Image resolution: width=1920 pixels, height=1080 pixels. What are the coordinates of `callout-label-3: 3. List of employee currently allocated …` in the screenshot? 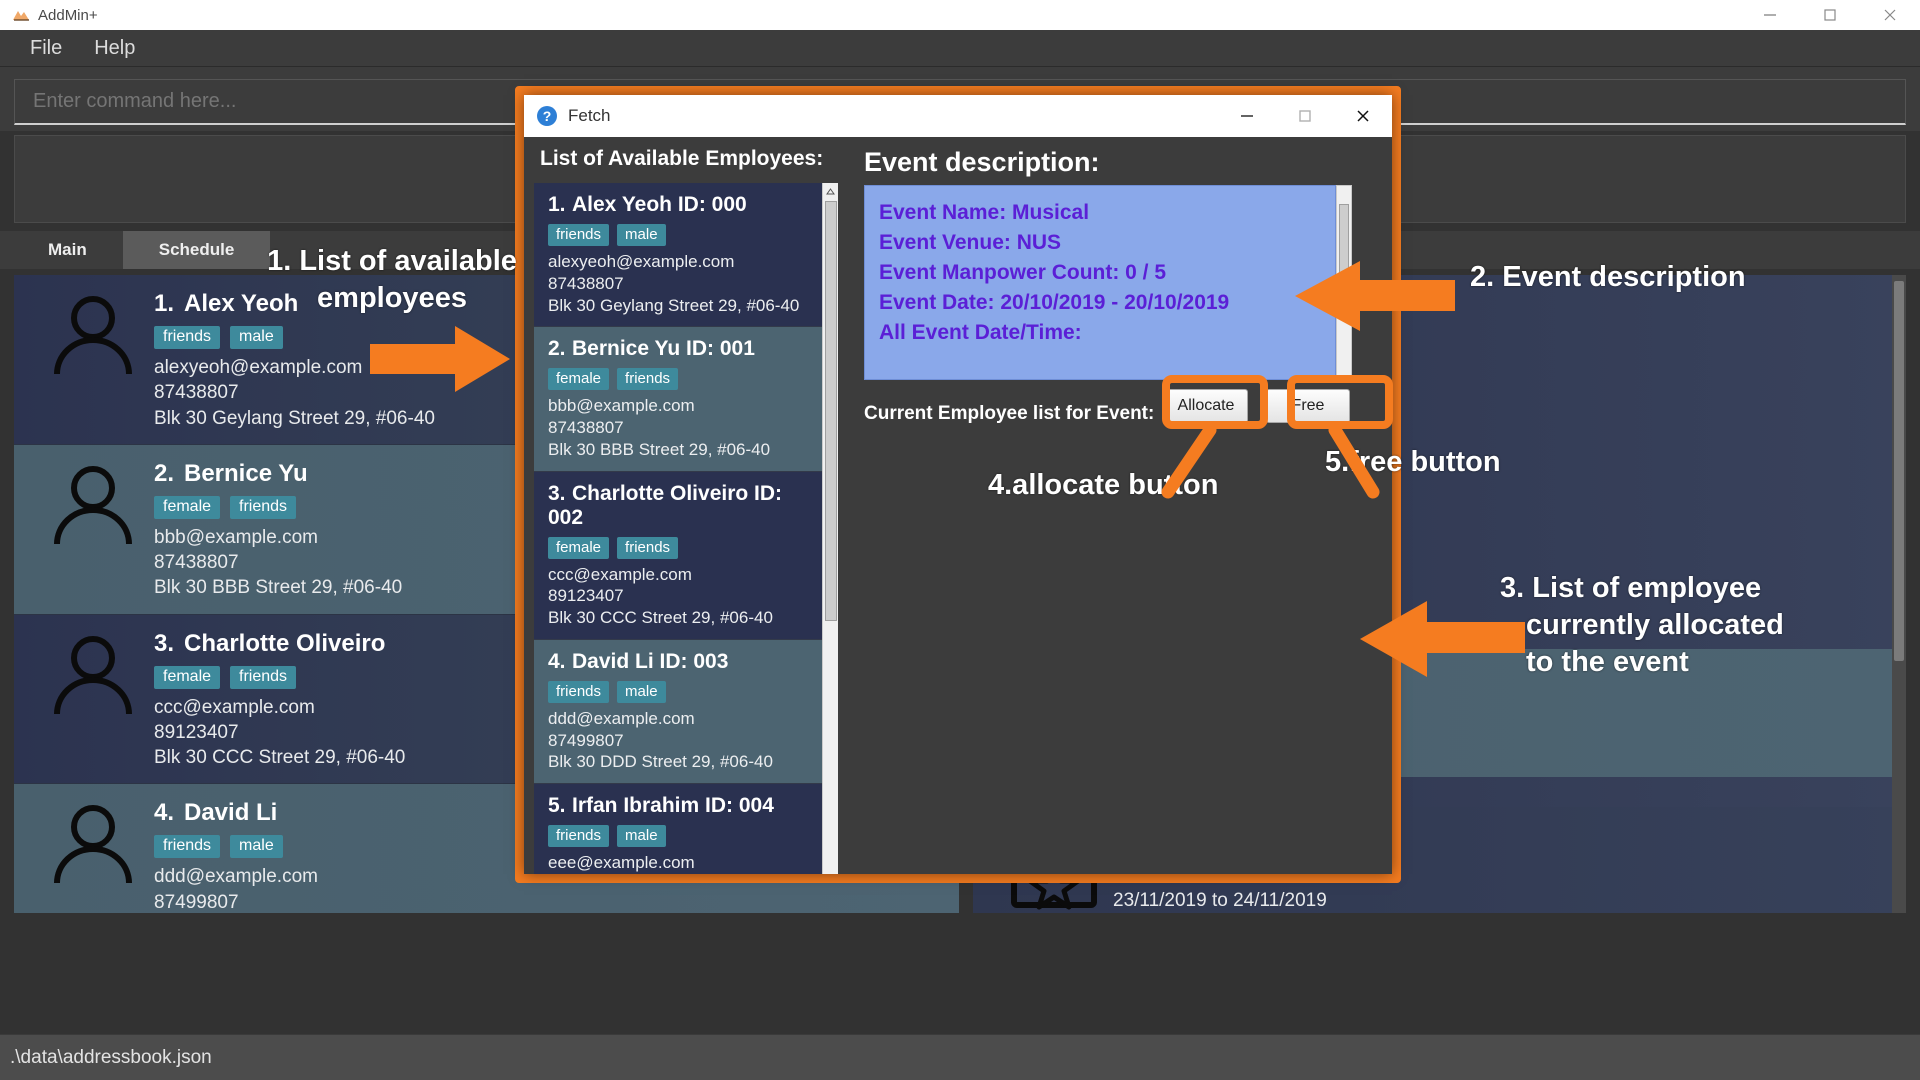 It's located at (1642, 625).